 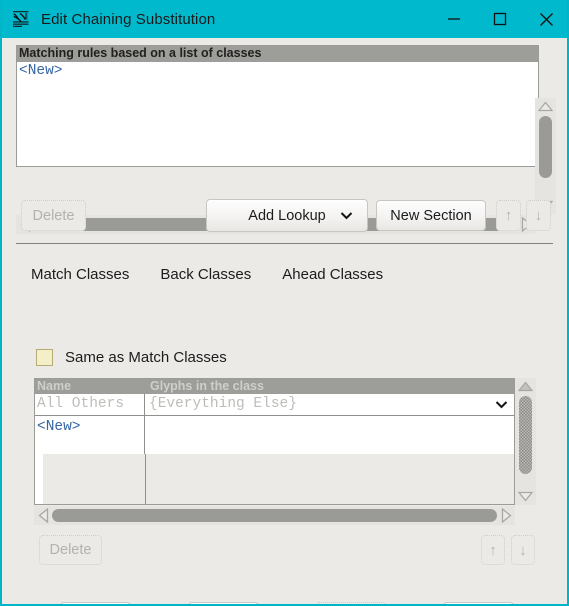 I want to click on move-rule-down-label: ↓, so click(x=538, y=215).